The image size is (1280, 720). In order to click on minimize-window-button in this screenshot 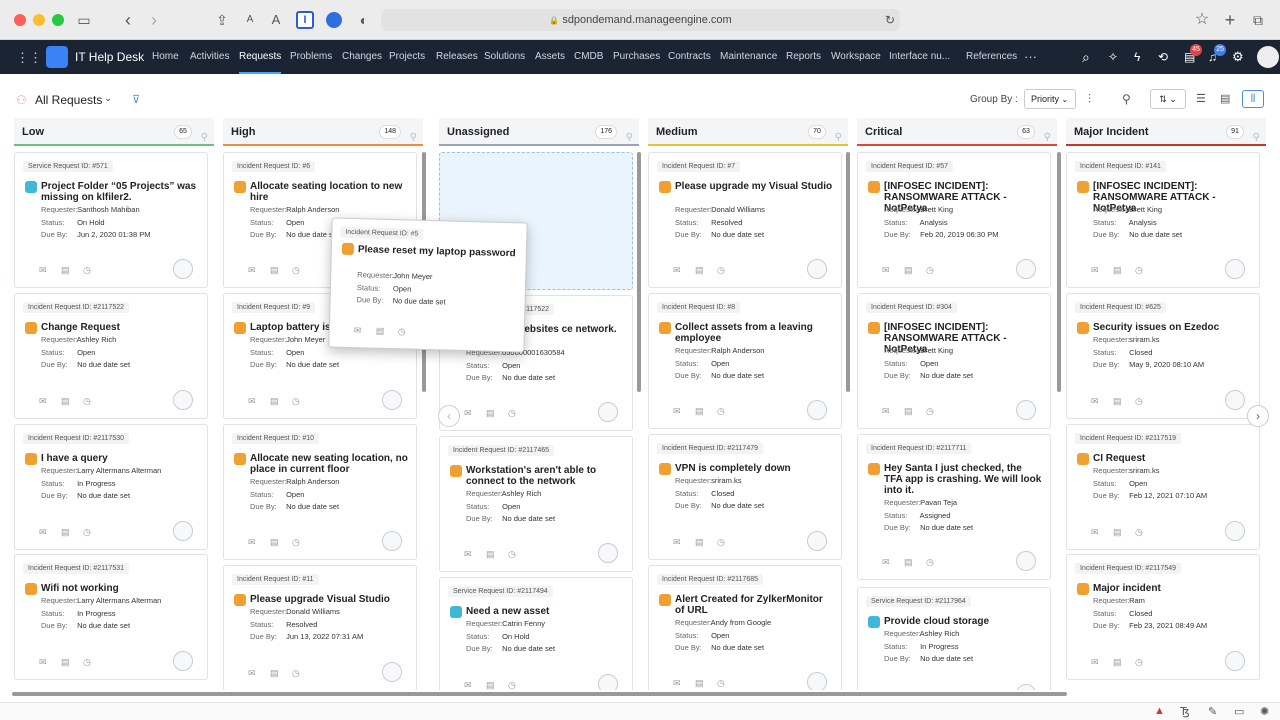, I will do `click(39, 20)`.